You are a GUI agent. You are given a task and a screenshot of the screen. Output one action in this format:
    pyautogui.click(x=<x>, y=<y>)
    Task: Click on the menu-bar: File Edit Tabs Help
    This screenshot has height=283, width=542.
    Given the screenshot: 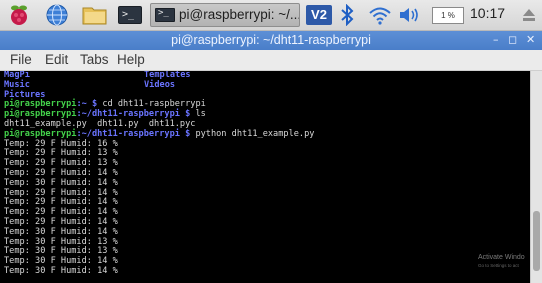 What is the action you would take?
    pyautogui.click(x=271, y=60)
    